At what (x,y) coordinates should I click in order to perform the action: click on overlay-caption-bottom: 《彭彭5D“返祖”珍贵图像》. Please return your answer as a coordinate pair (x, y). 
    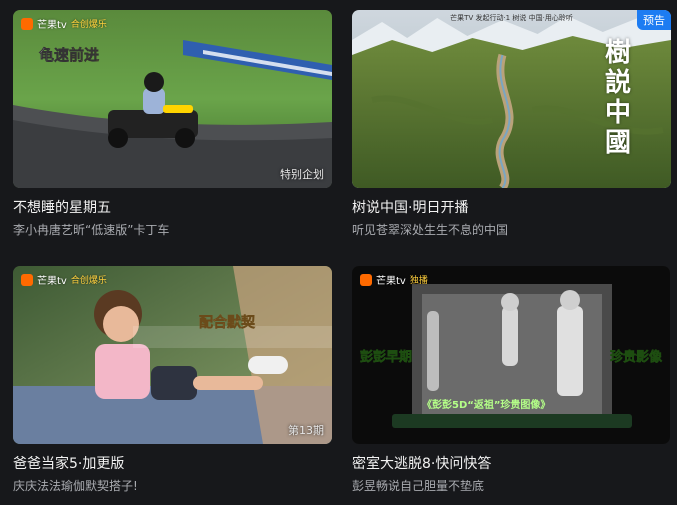
    Looking at the image, I should click on (486, 405).